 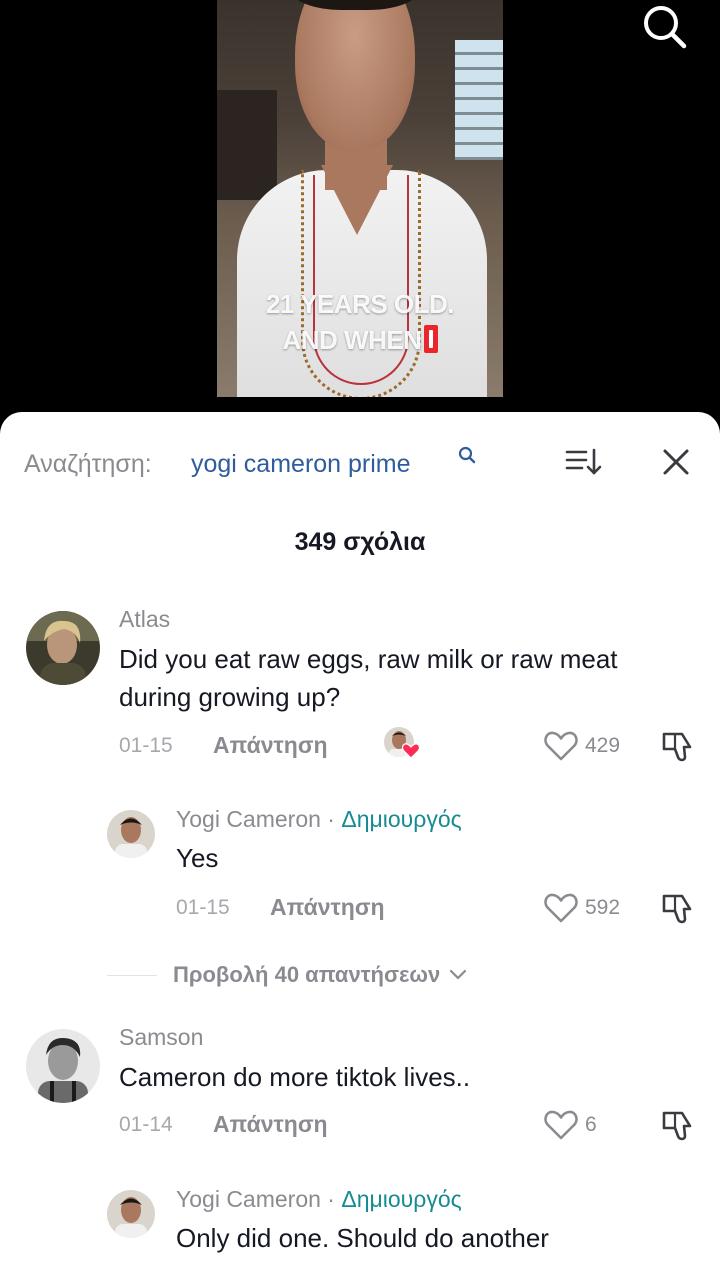 What do you see at coordinates (247, 145) in the screenshot?
I see `video-background-shelf` at bounding box center [247, 145].